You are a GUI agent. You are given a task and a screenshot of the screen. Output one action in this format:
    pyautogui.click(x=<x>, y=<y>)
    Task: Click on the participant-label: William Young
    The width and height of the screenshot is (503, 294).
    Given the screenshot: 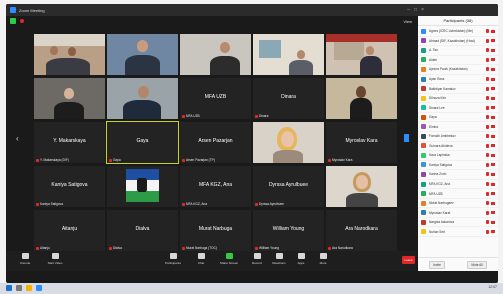 What is the action you would take?
    pyautogui.click(x=267, y=248)
    